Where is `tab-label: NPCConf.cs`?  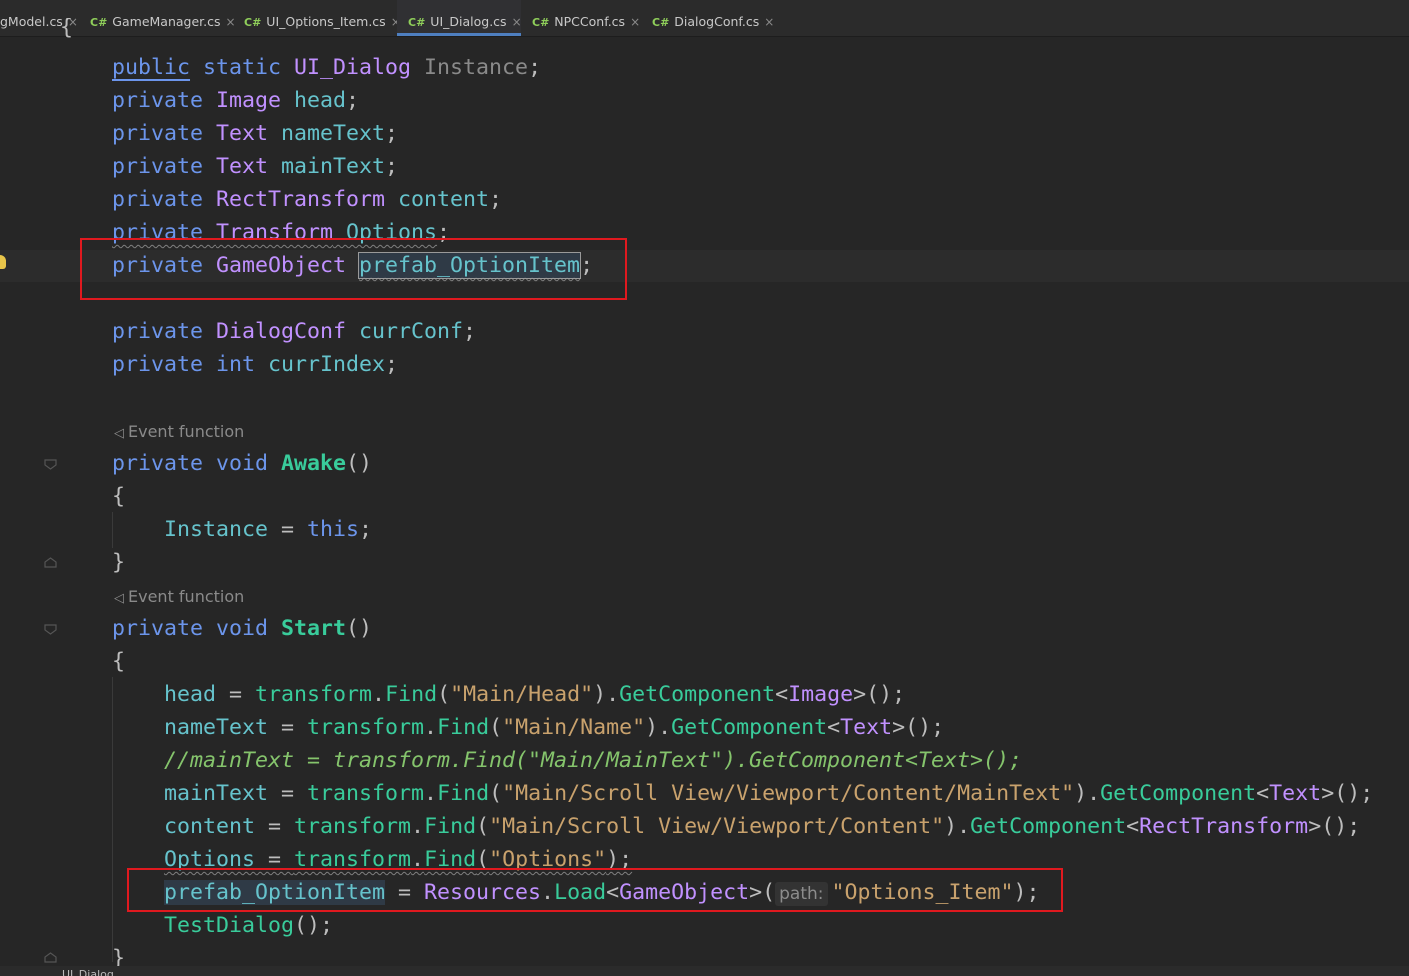
tab-label: NPCConf.cs is located at coordinates (590, 21).